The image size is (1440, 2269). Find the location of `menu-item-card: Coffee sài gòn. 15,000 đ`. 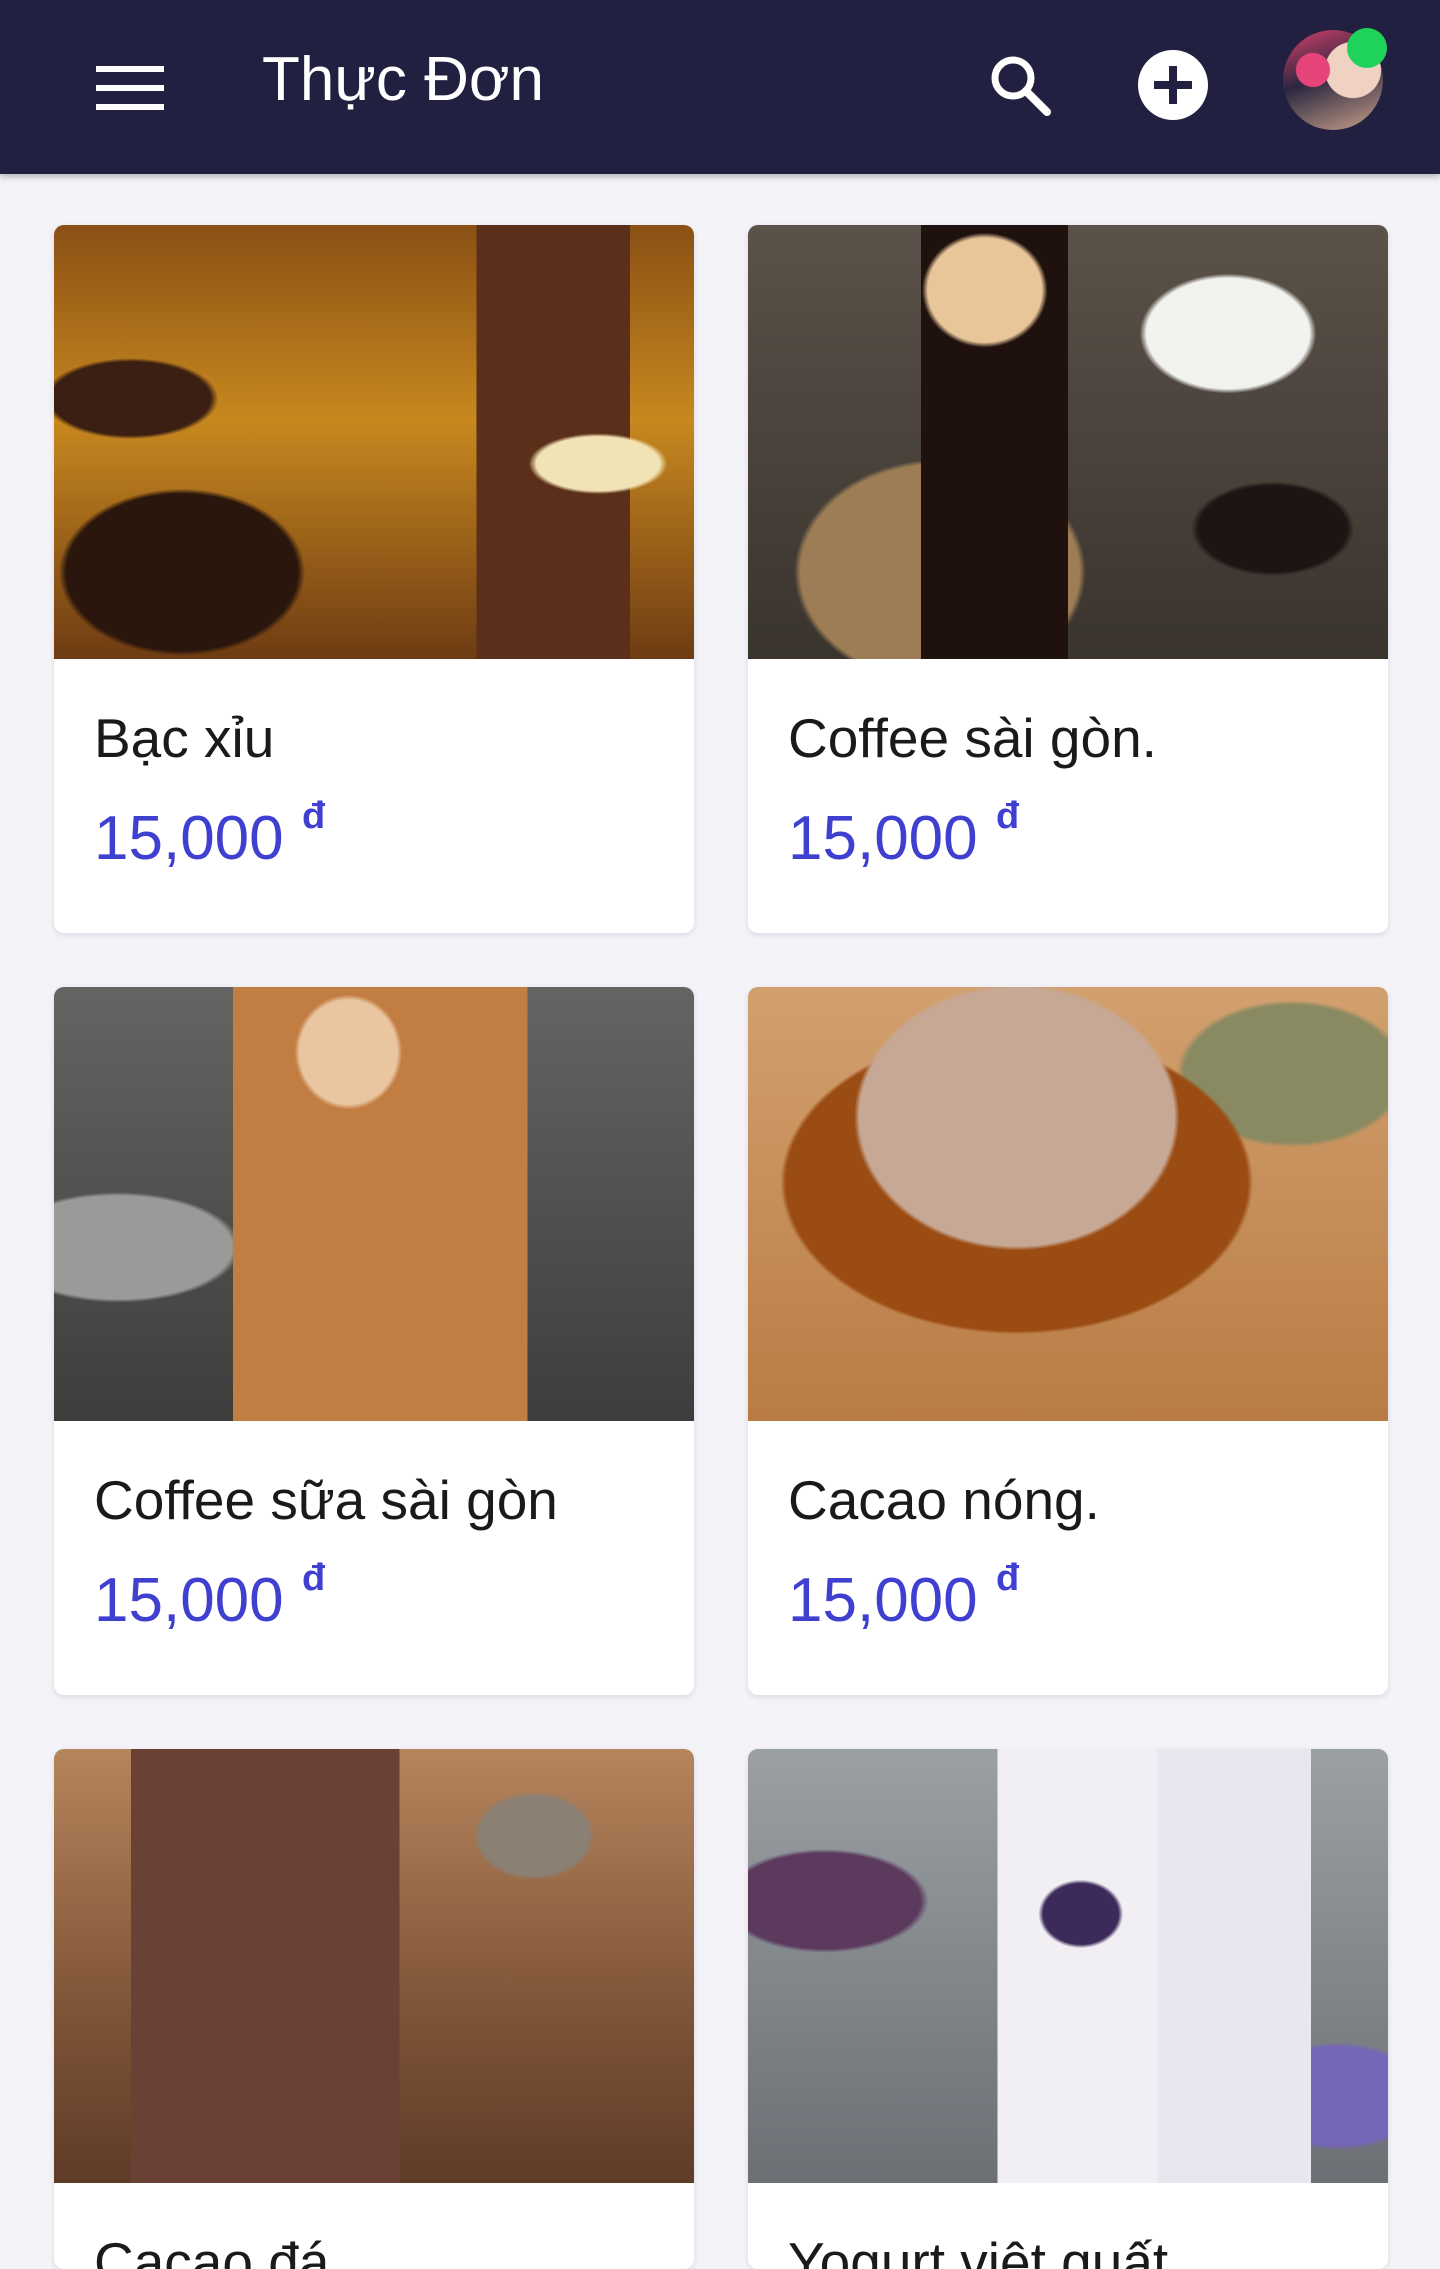

menu-item-card: Coffee sài gòn. 15,000 đ is located at coordinates (1068, 579).